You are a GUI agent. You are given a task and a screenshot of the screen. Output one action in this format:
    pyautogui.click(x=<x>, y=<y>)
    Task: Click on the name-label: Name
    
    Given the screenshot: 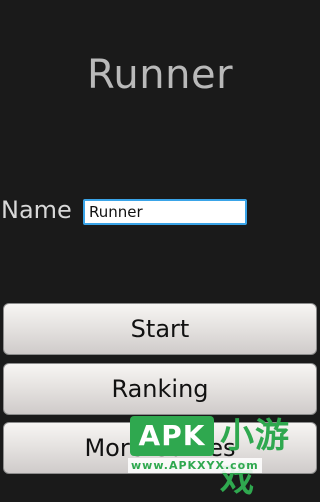 What is the action you would take?
    pyautogui.click(x=36, y=210)
    